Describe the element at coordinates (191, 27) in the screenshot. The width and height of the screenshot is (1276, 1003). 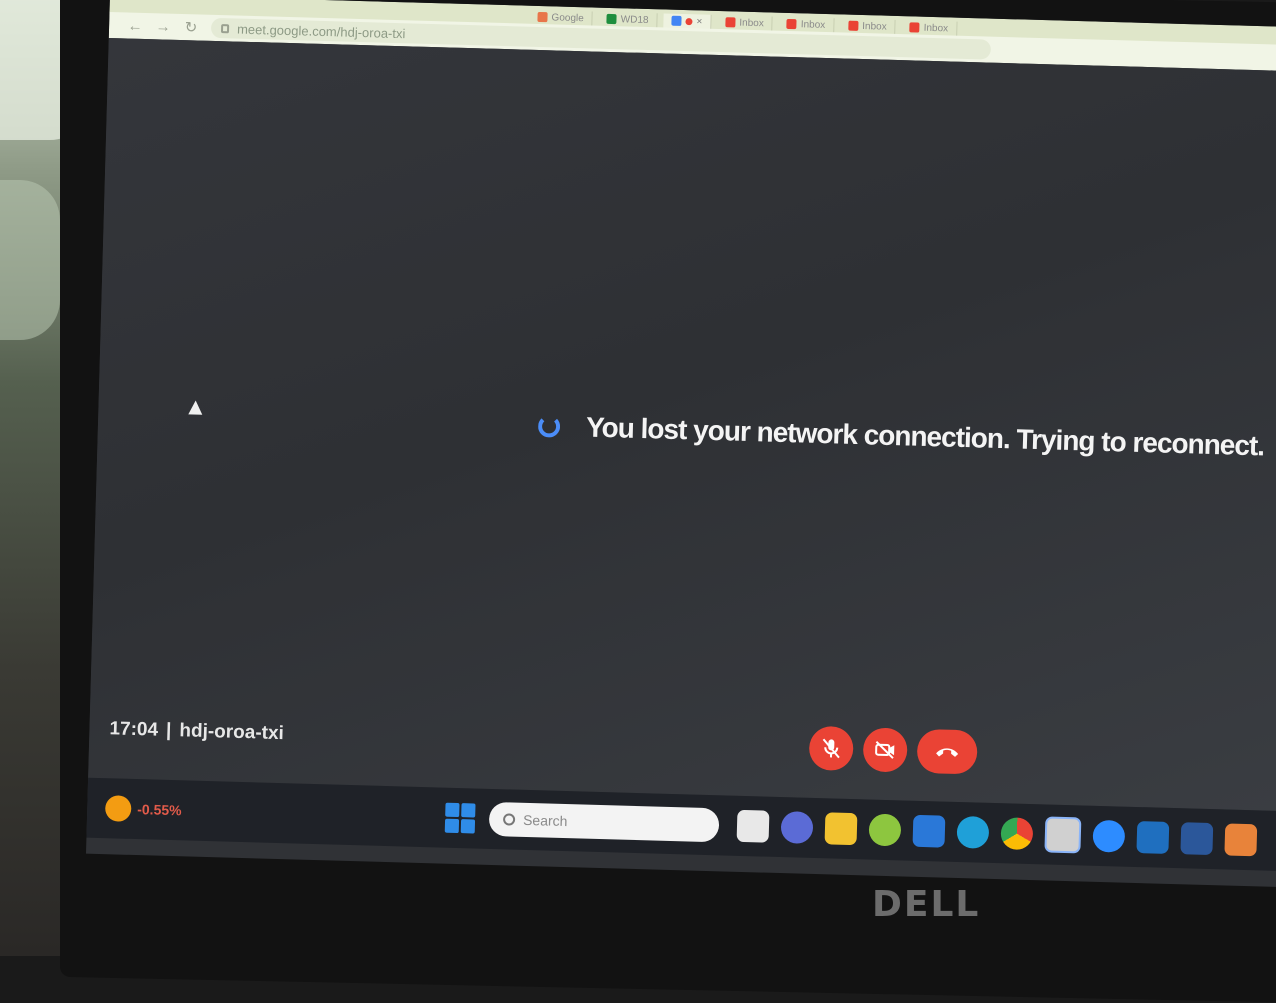
I see `reload-icon: ↻` at that location.